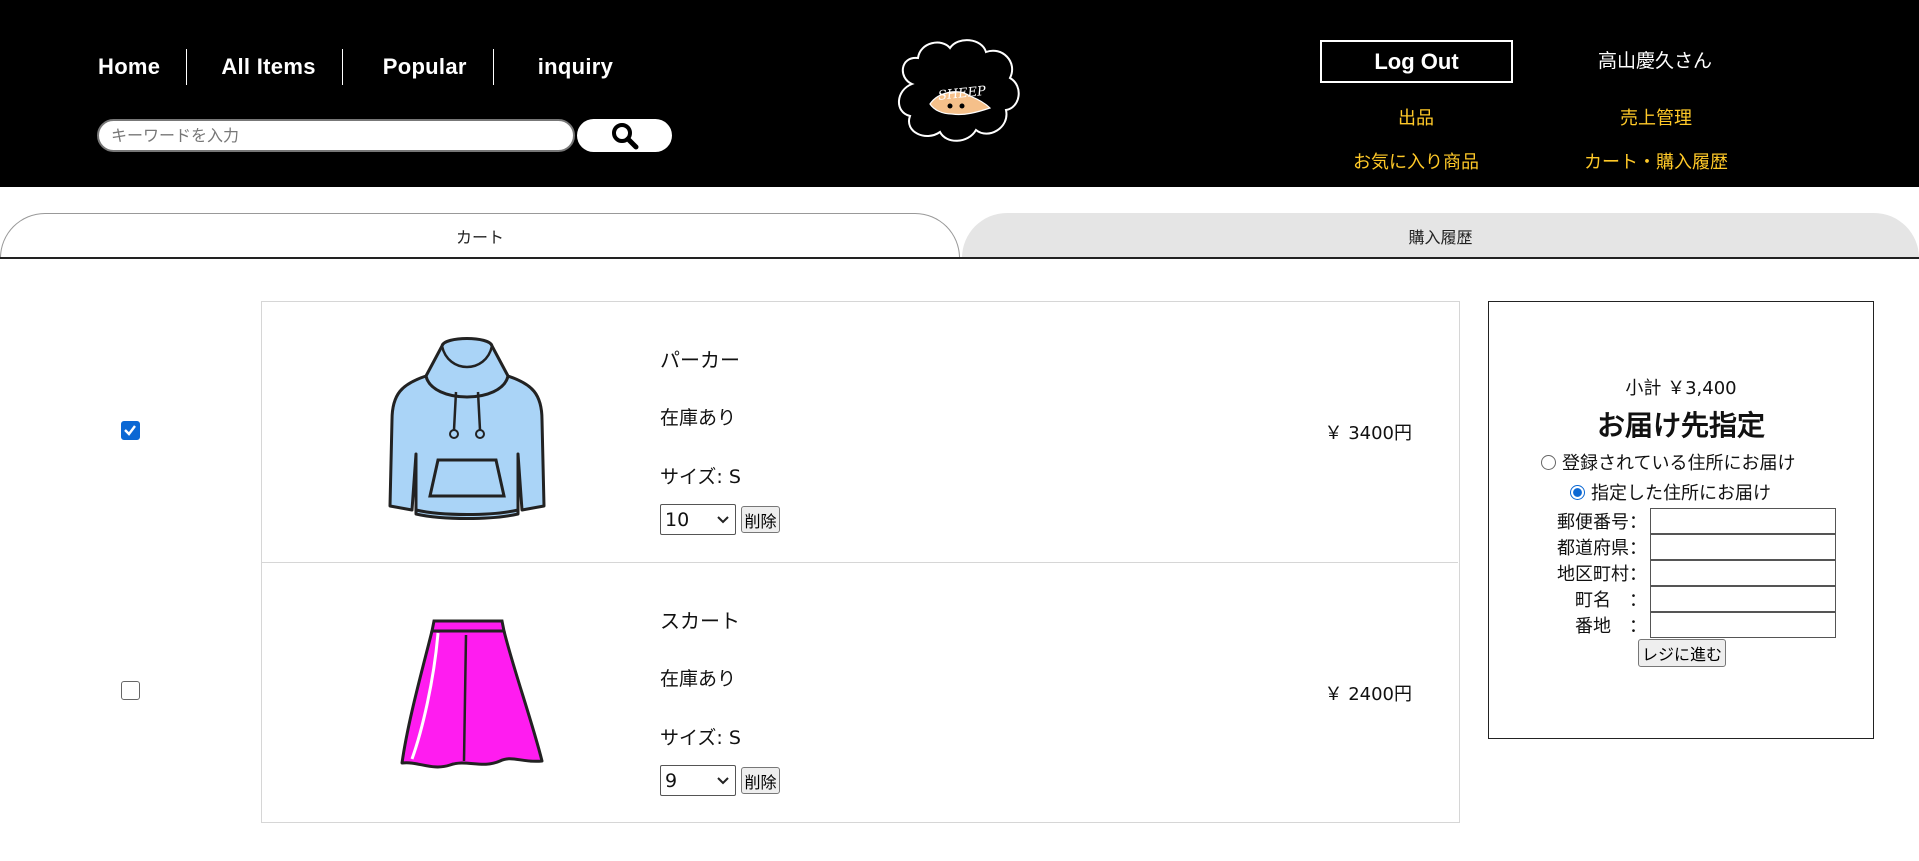 The image size is (1919, 861). What do you see at coordinates (1577, 492) in the screenshot?
I see `radio-button-selected` at bounding box center [1577, 492].